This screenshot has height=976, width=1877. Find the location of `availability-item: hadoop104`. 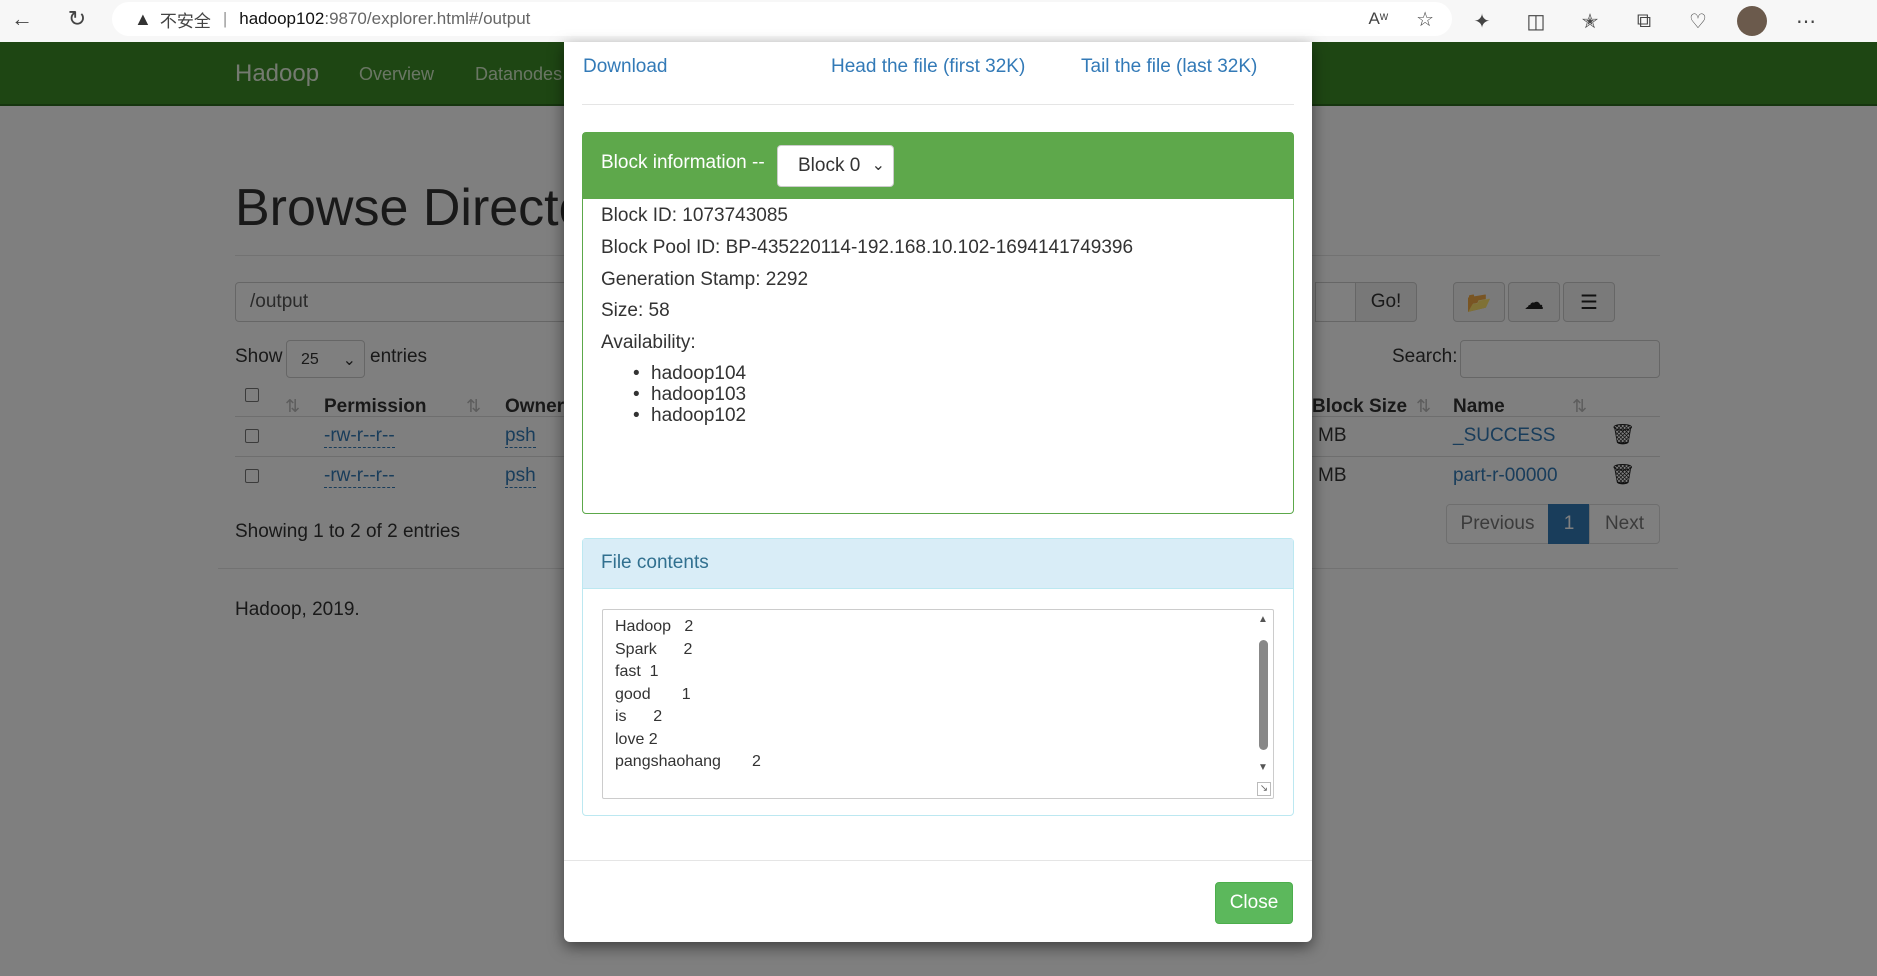

availability-item: hadoop104 is located at coordinates (689, 374).